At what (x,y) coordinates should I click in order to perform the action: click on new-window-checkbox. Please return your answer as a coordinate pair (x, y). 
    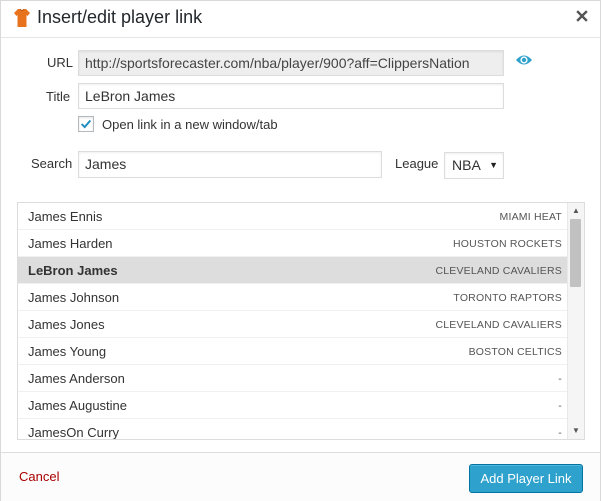
    Looking at the image, I should click on (86, 124).